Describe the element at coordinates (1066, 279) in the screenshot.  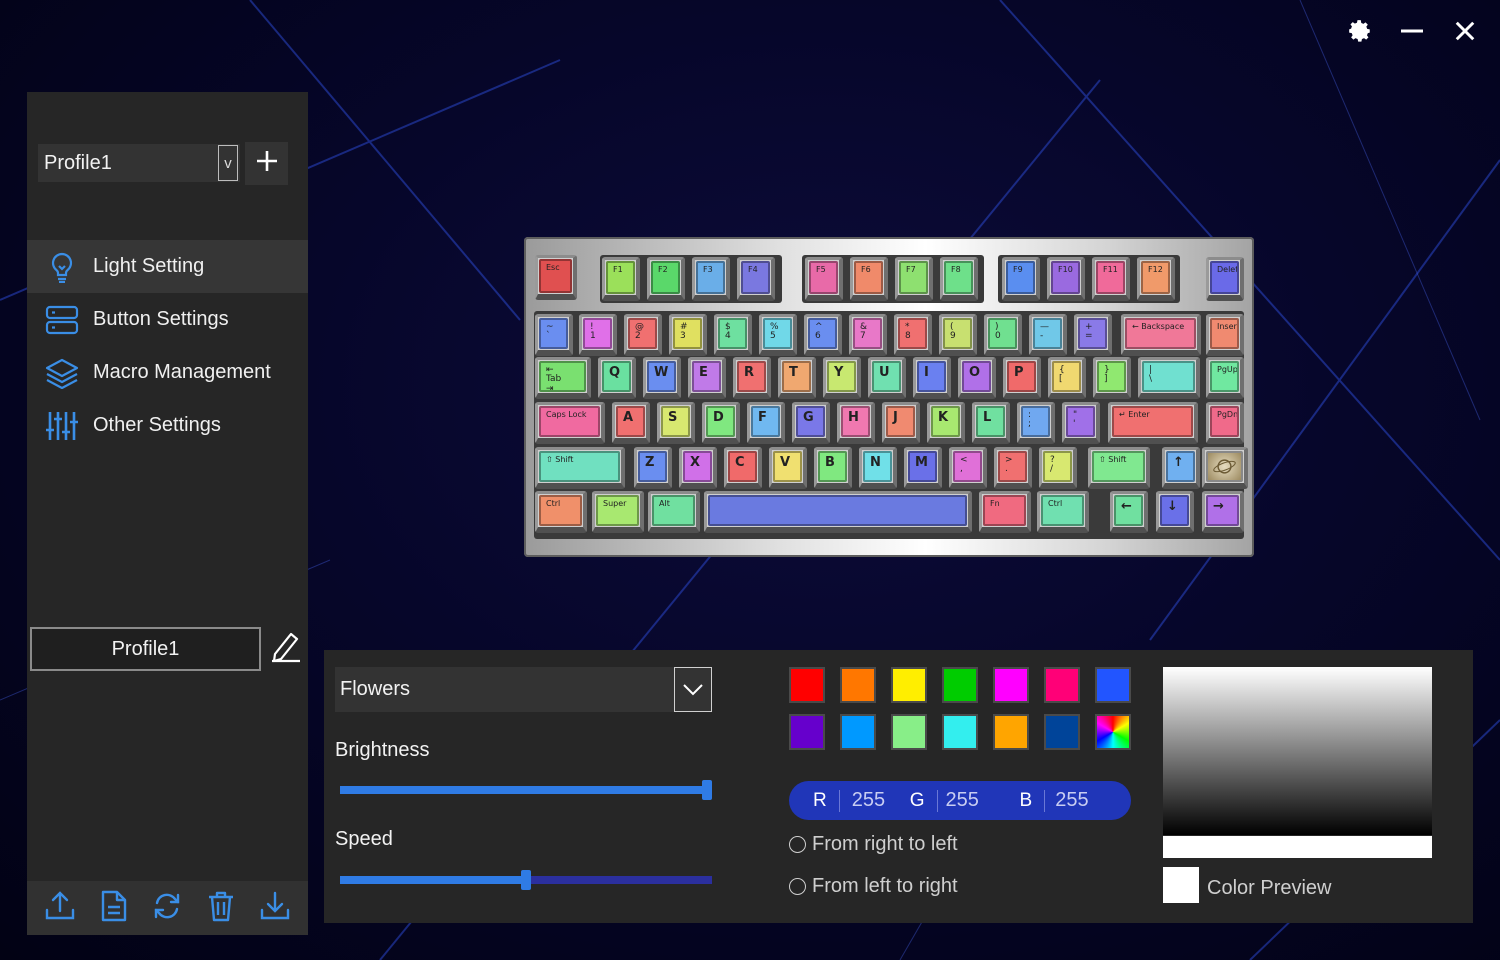
I see `key: F10` at that location.